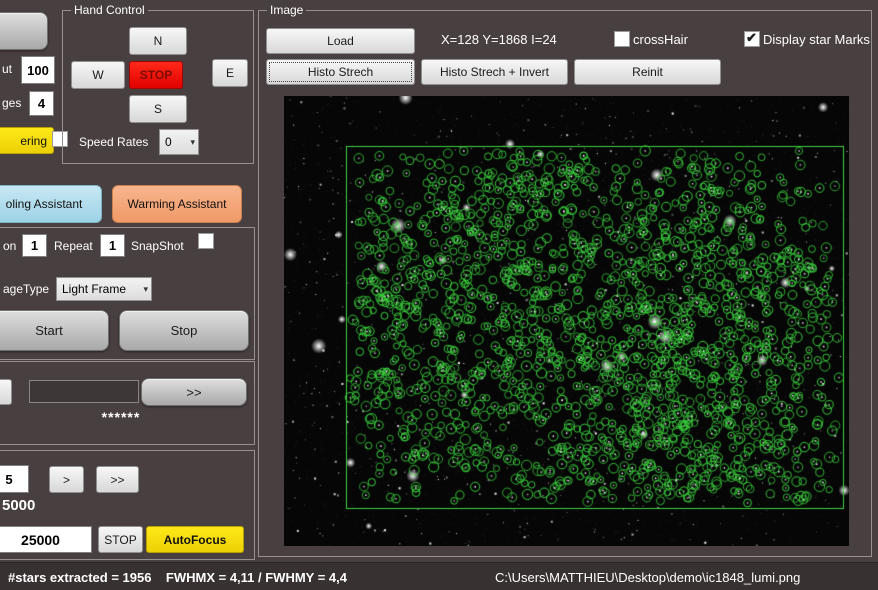  Describe the element at coordinates (98, 75) in the screenshot. I see `west-button: W` at that location.